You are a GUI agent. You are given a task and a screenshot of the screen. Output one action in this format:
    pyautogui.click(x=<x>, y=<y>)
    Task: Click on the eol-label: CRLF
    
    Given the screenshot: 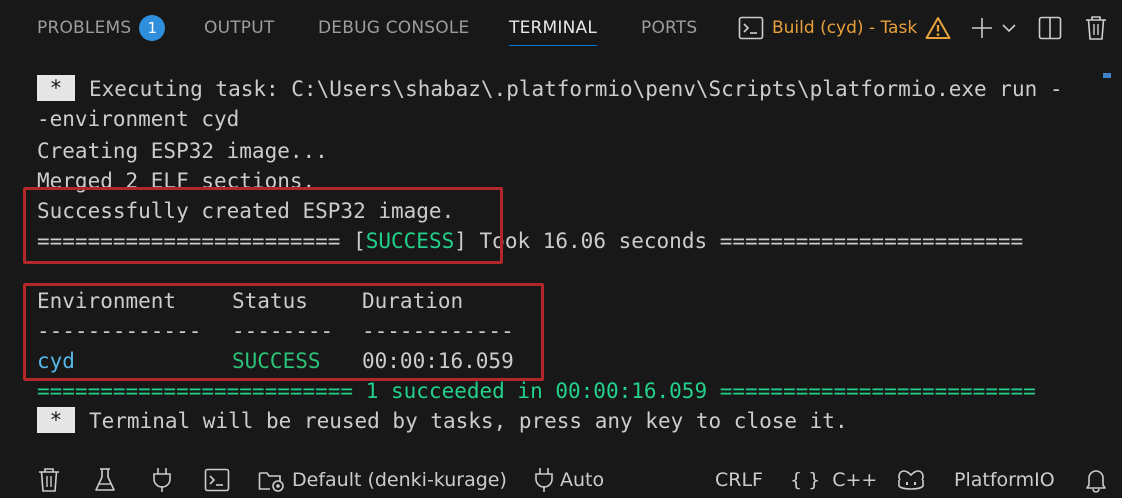 What is the action you would take?
    pyautogui.click(x=739, y=480)
    